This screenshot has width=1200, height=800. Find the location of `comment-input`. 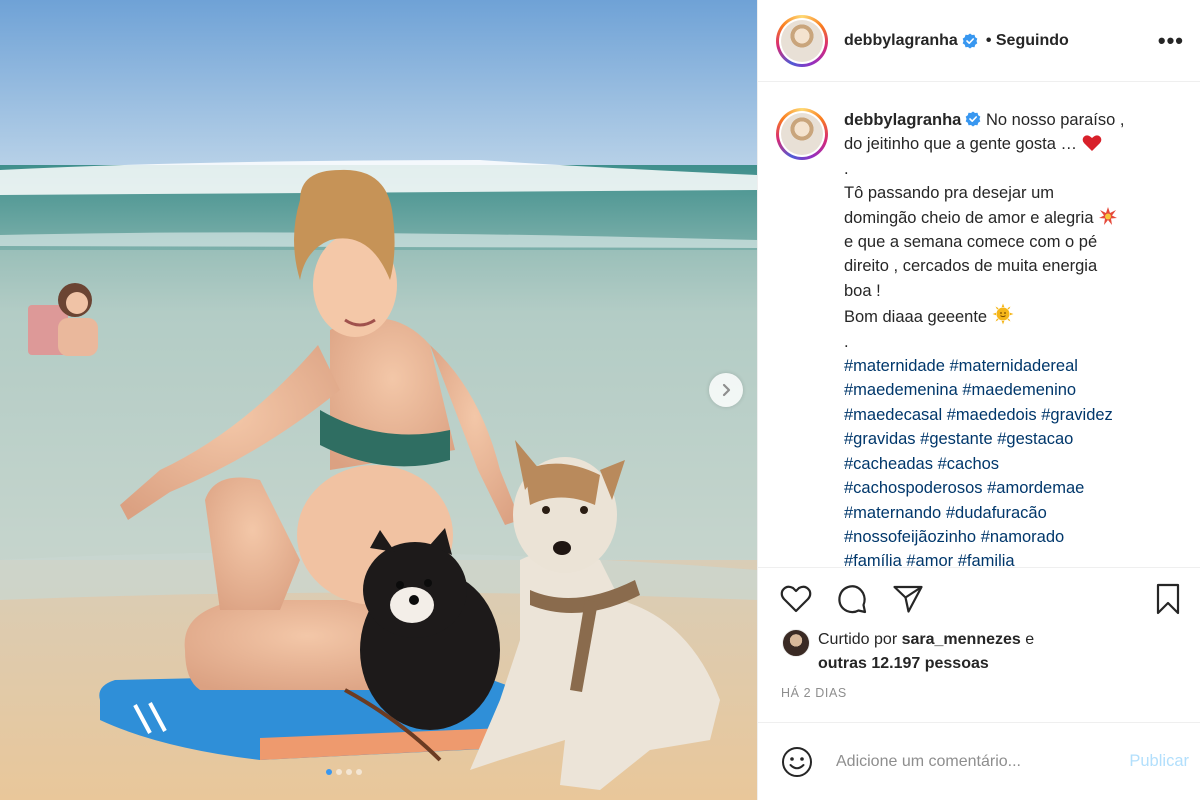

comment-input is located at coordinates (971, 761).